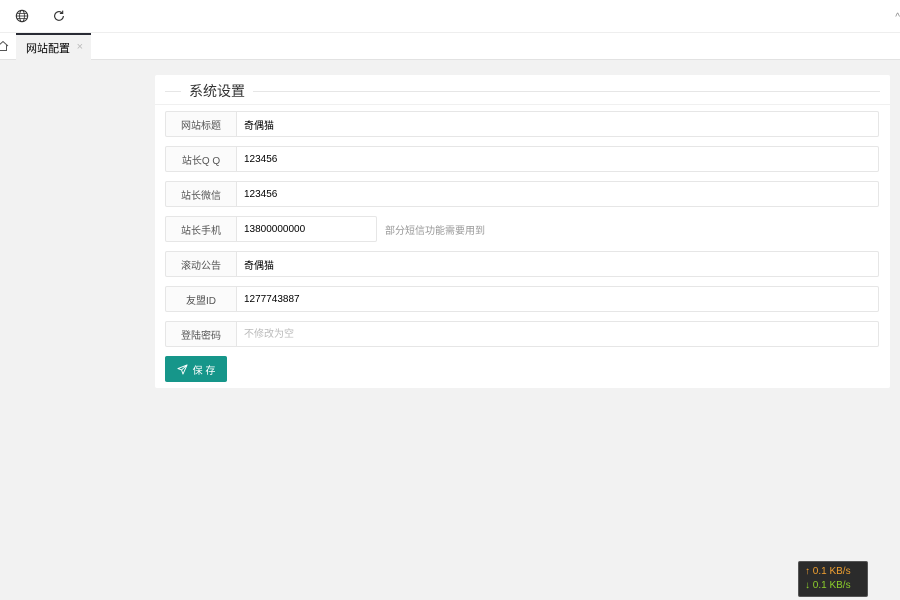  I want to click on field-label: 站长手机, so click(201, 229).